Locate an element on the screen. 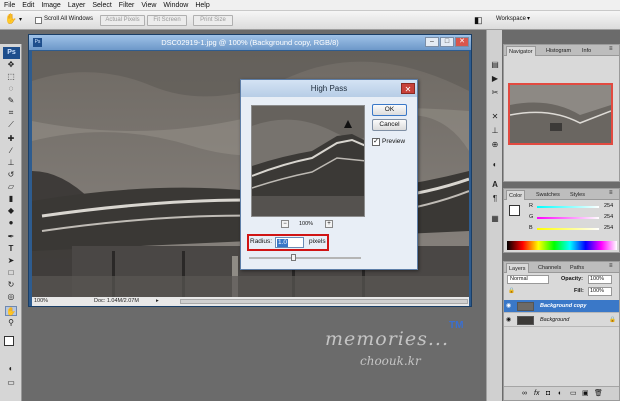 This screenshot has width=620, height=401. color-ramp is located at coordinates (562, 245).